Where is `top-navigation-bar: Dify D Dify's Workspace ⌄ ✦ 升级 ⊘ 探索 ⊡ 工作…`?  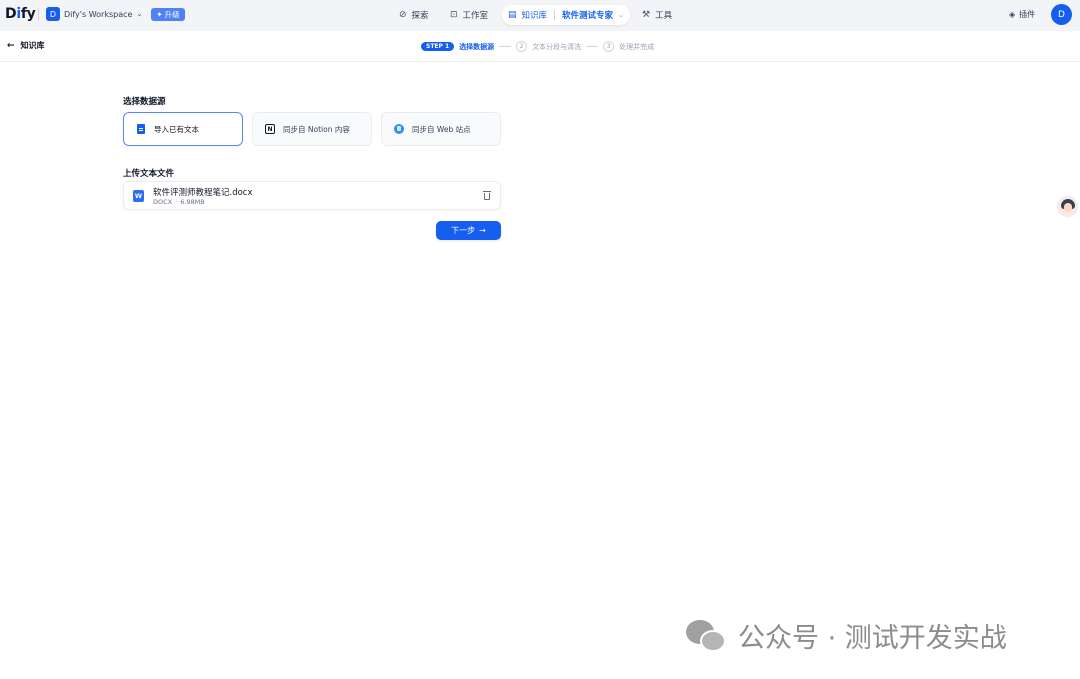
top-navigation-bar: Dify D Dify's Workspace ⌄ ✦ 升级 ⊘ 探索 ⊡ 工作… is located at coordinates (540, 15).